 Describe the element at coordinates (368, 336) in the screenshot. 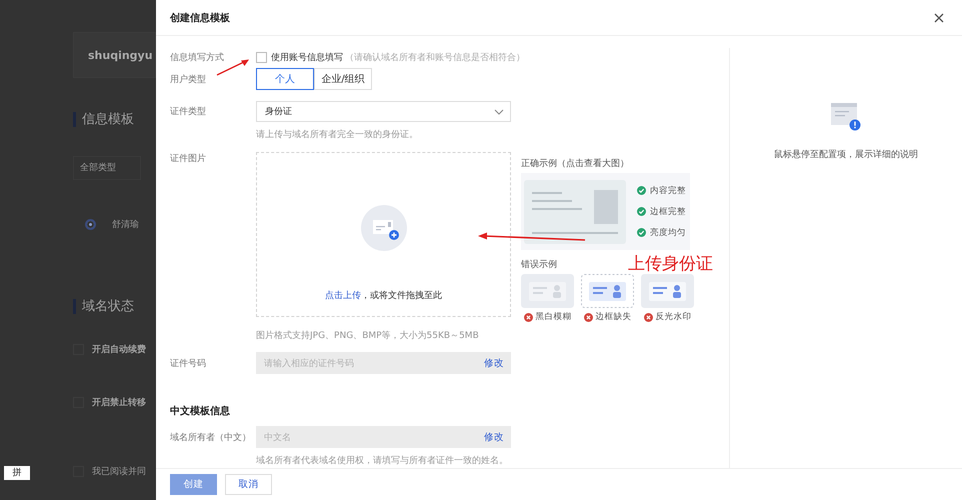

I see `format-hint: 图片格式支持JPG、PNG、BMP等，大小为55KB～5MB` at that location.